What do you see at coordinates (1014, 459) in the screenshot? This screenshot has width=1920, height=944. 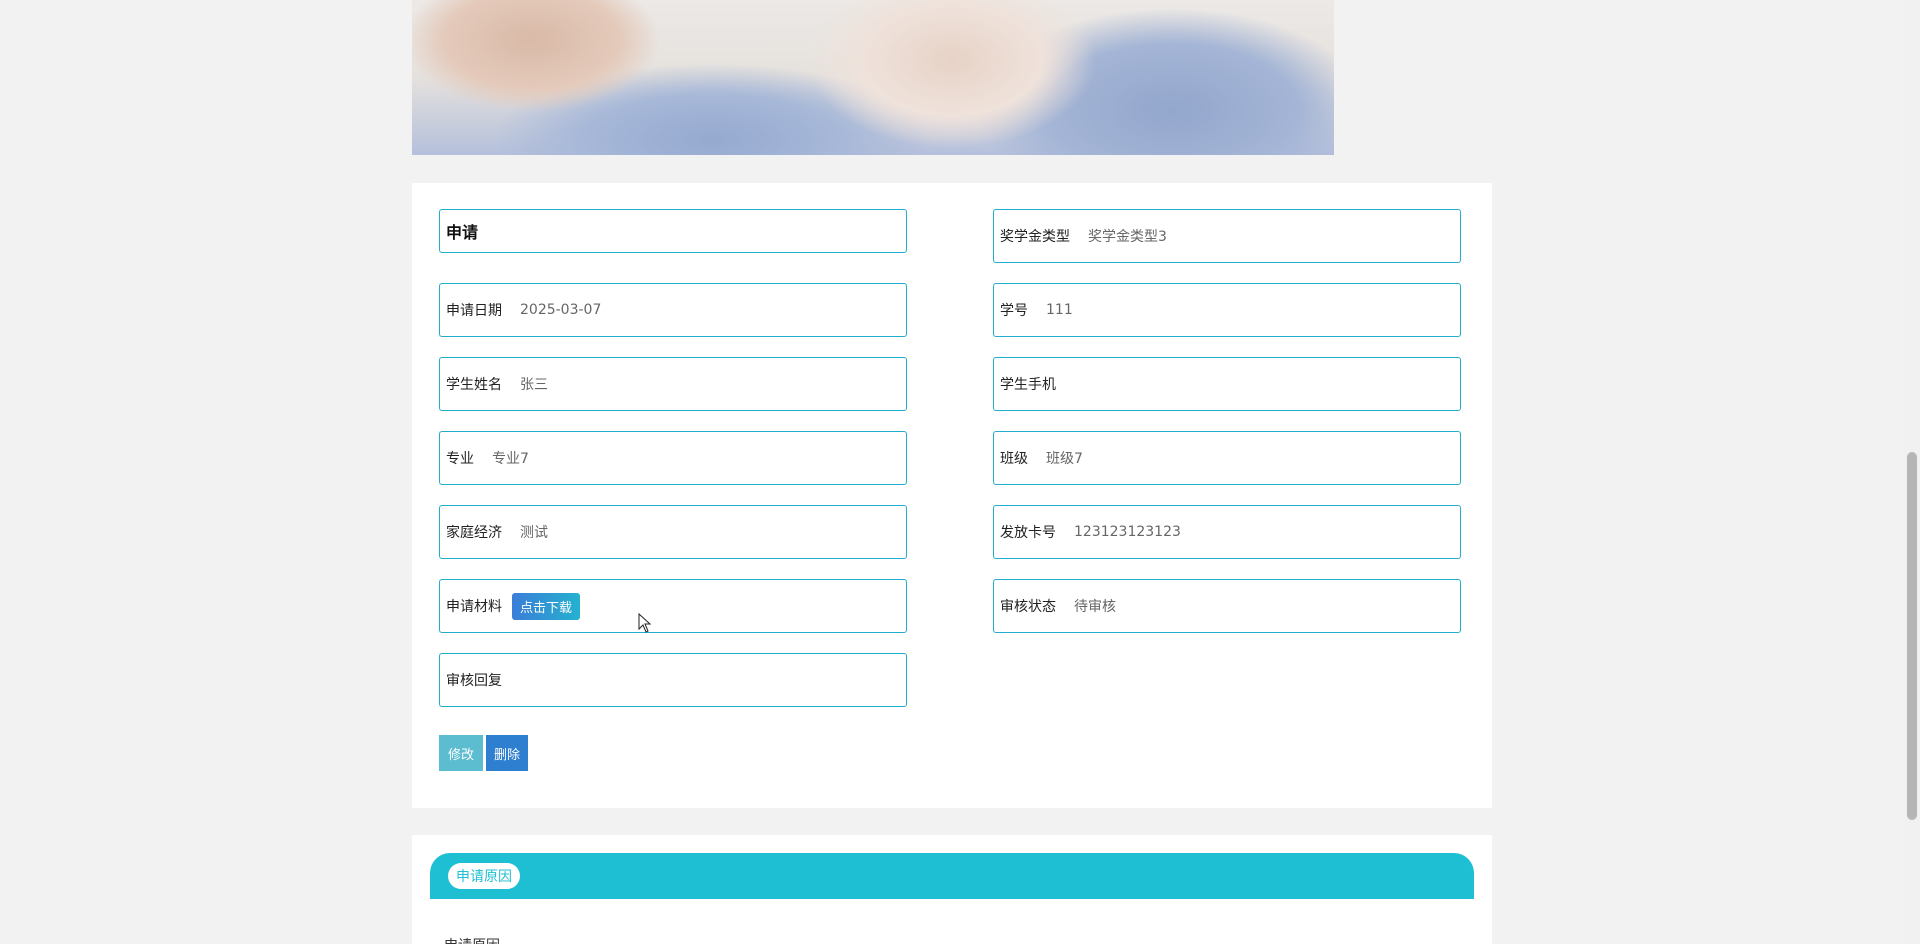 I see `class-label: 班级` at bounding box center [1014, 459].